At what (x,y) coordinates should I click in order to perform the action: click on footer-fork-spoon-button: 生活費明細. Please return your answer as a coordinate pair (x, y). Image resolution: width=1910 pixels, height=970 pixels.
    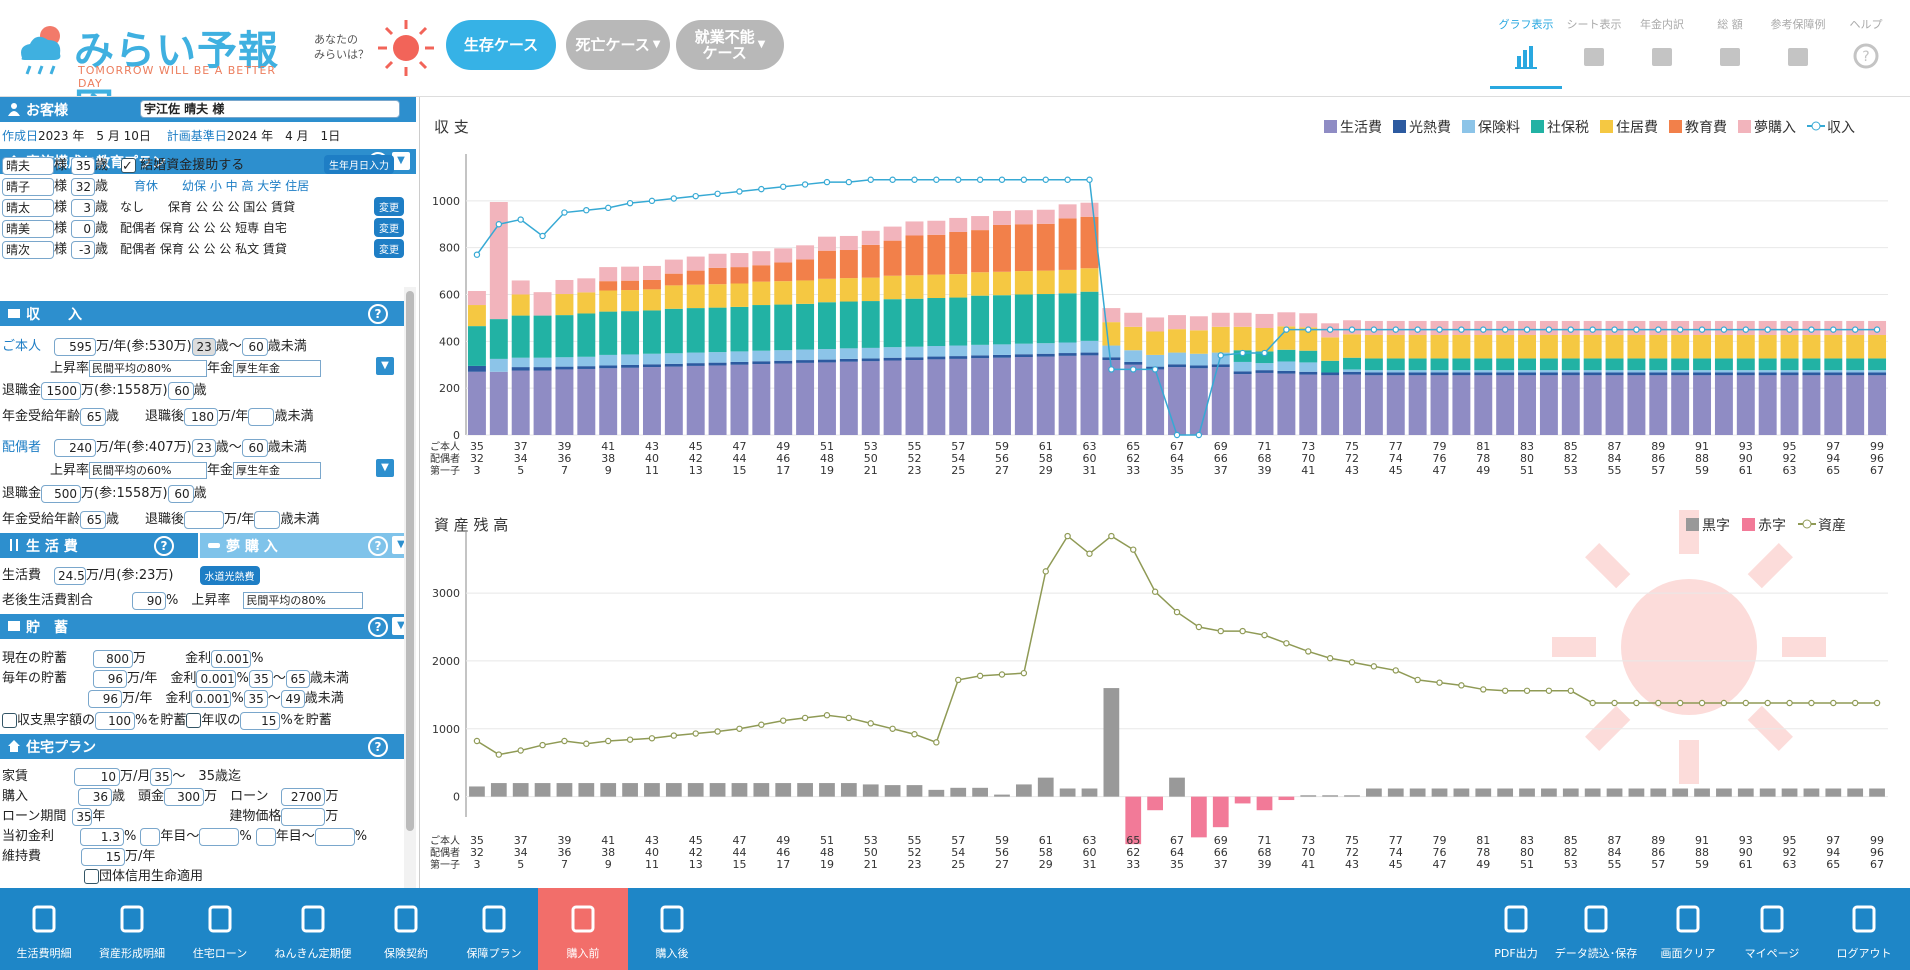
    Looking at the image, I should click on (44, 929).